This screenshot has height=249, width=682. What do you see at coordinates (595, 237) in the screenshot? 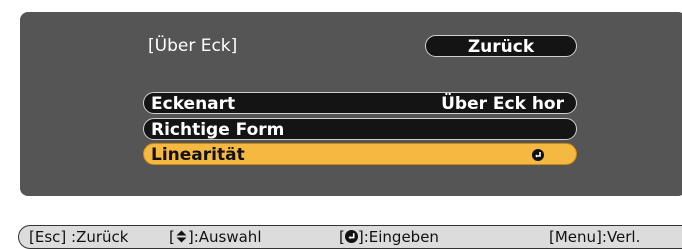
I see `menu-hint: [Menu]:Verl.` at bounding box center [595, 237].